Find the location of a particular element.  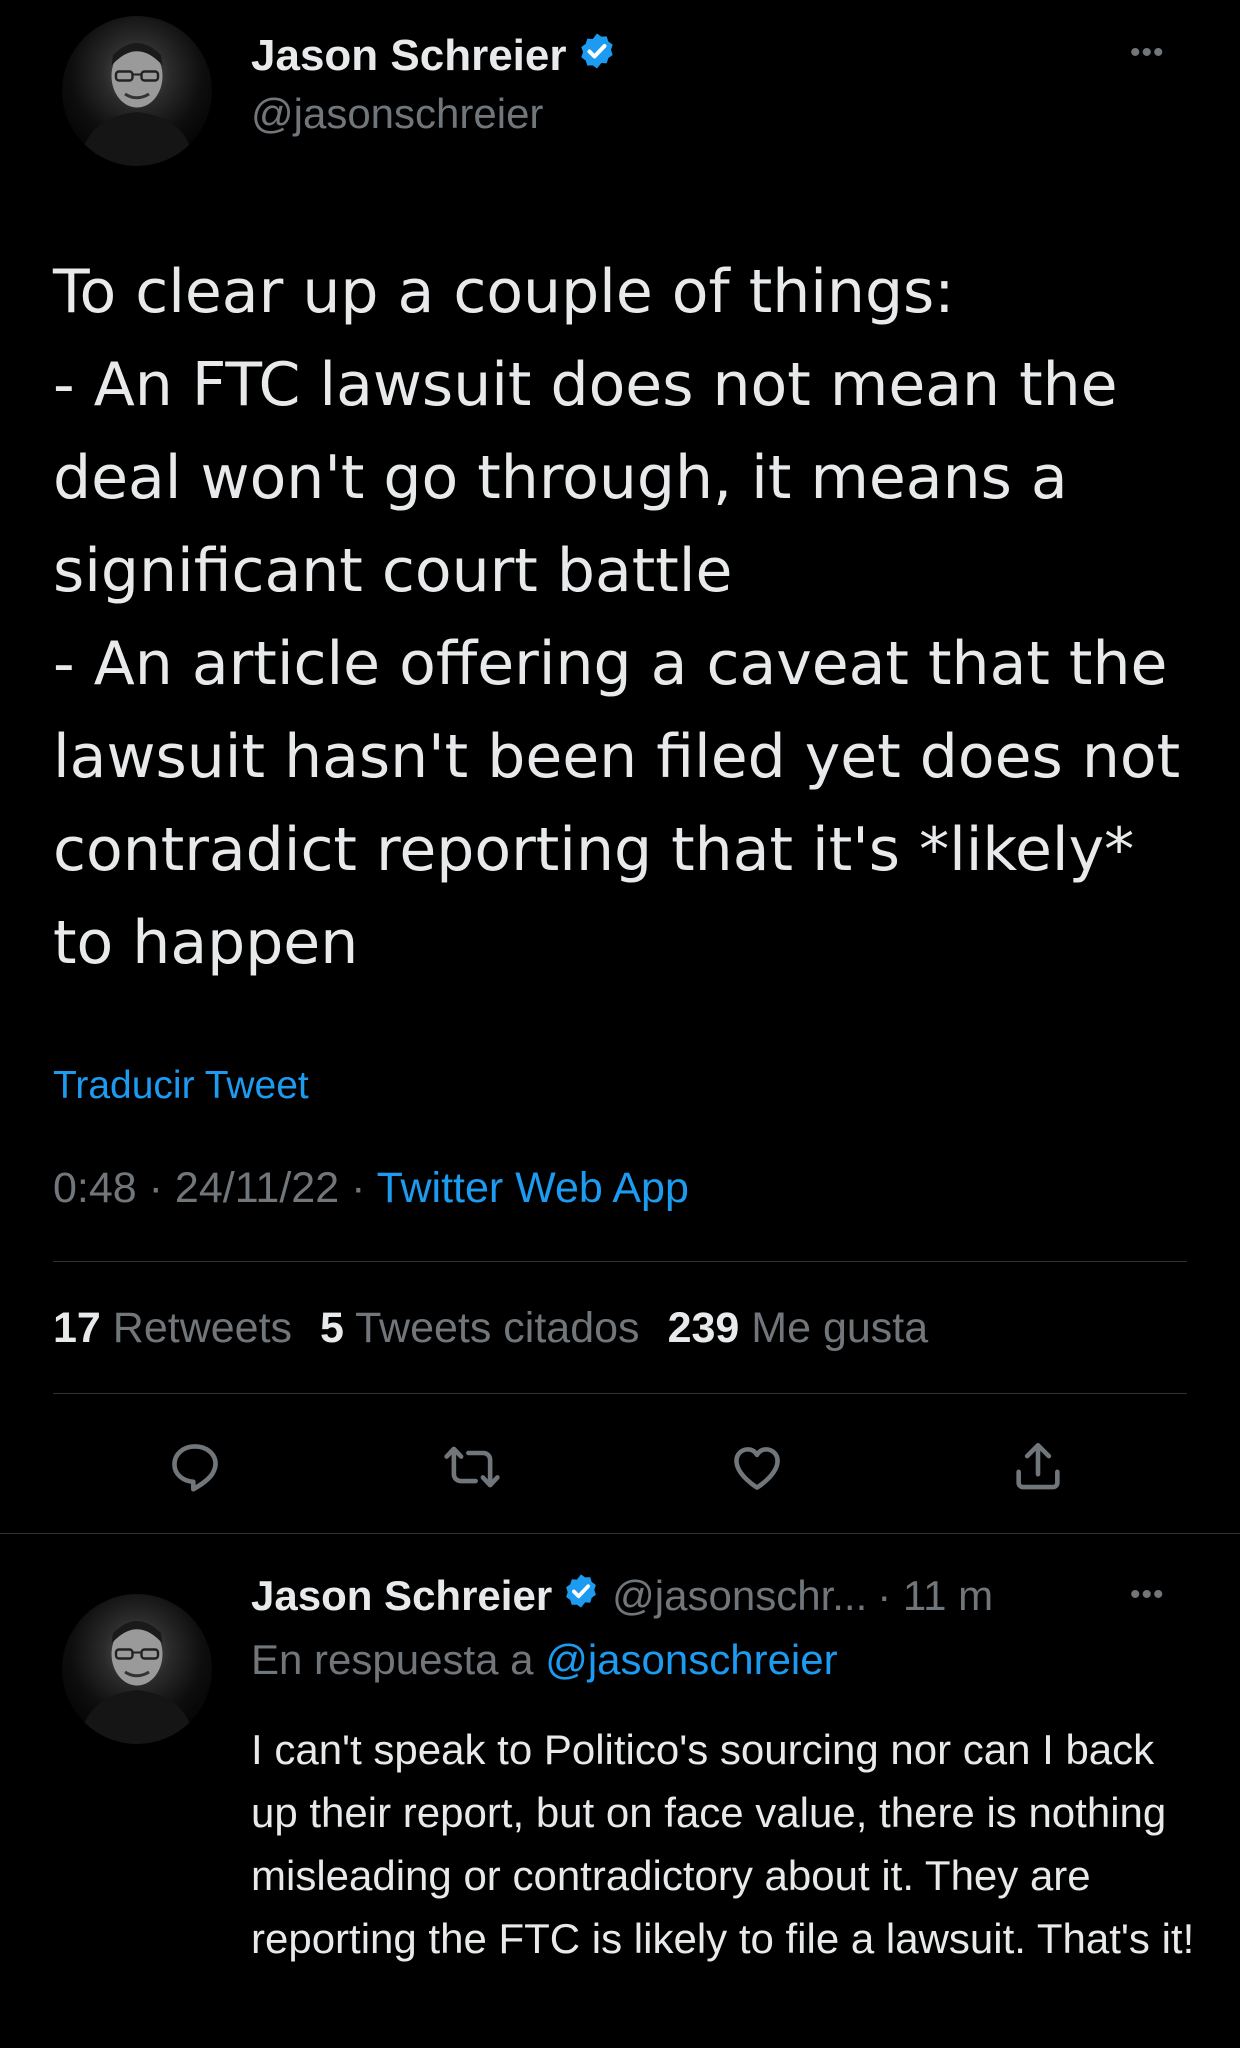

reply-button is located at coordinates (195, 1467).